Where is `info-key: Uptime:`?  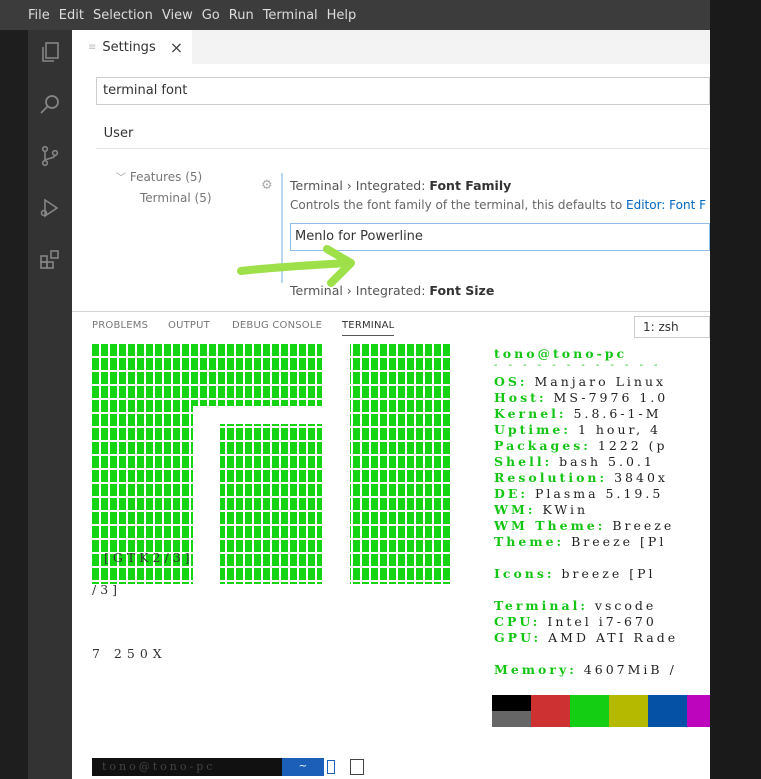
info-key: Uptime: is located at coordinates (532, 429).